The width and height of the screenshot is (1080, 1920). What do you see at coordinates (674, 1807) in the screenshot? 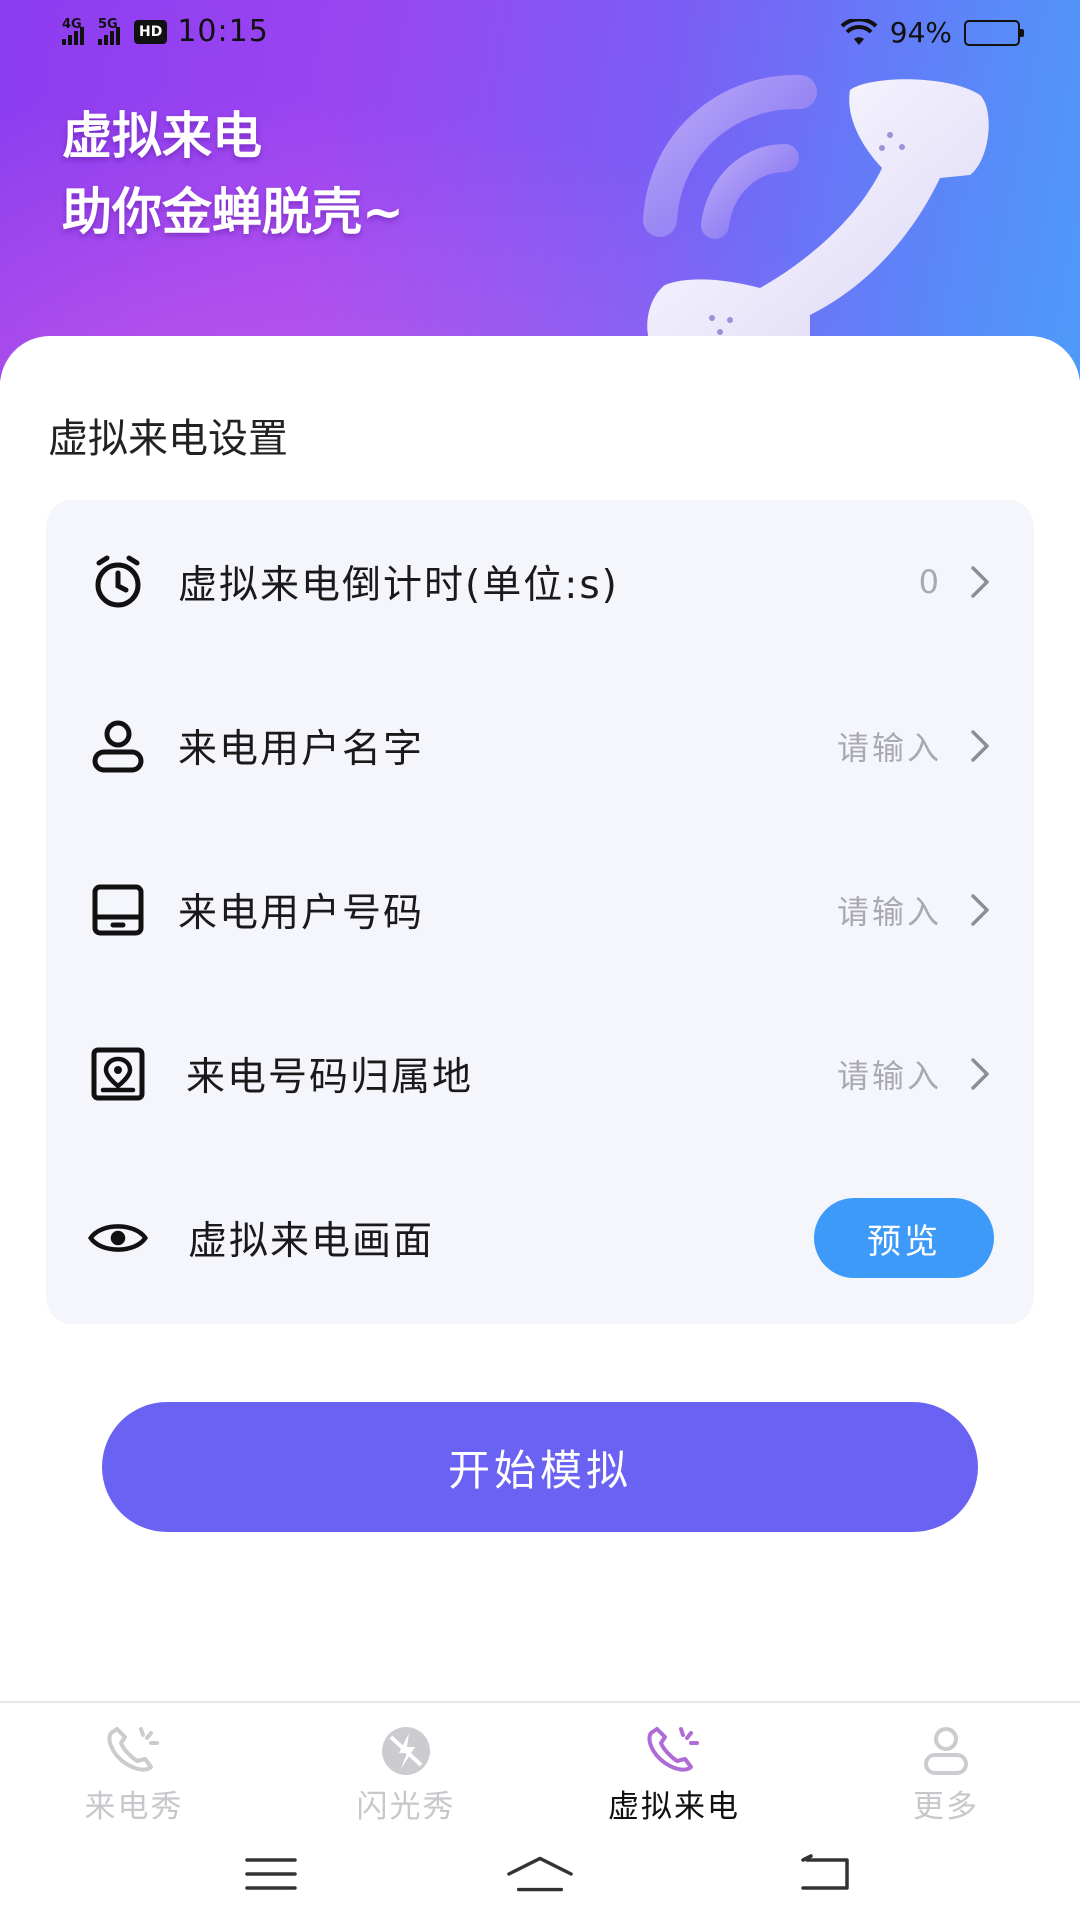
I see `tab-label: 虚拟来电` at bounding box center [674, 1807].